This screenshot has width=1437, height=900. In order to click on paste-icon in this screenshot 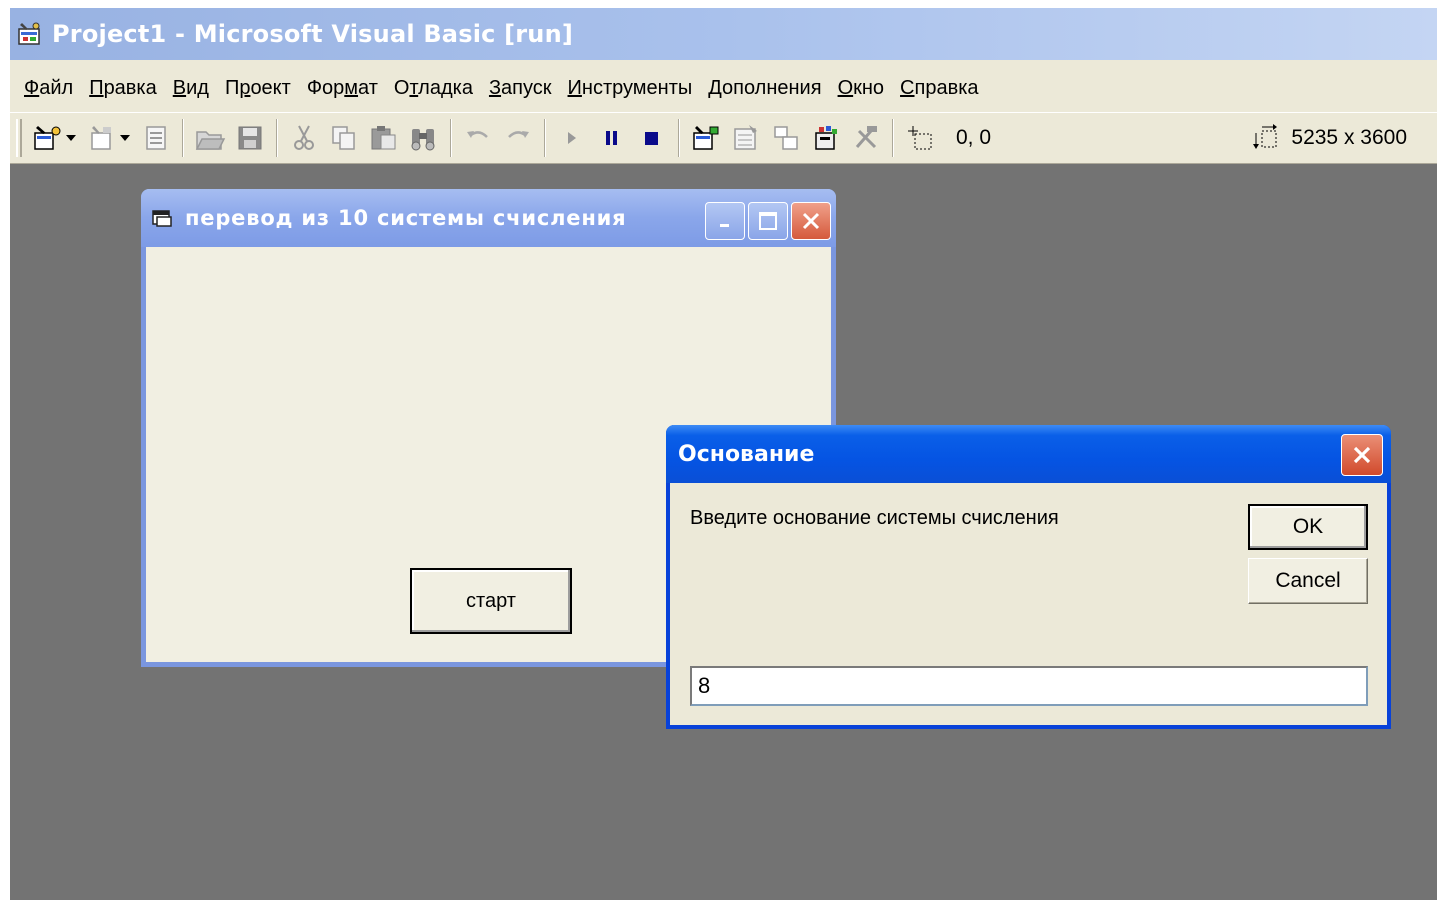, I will do `click(384, 138)`.